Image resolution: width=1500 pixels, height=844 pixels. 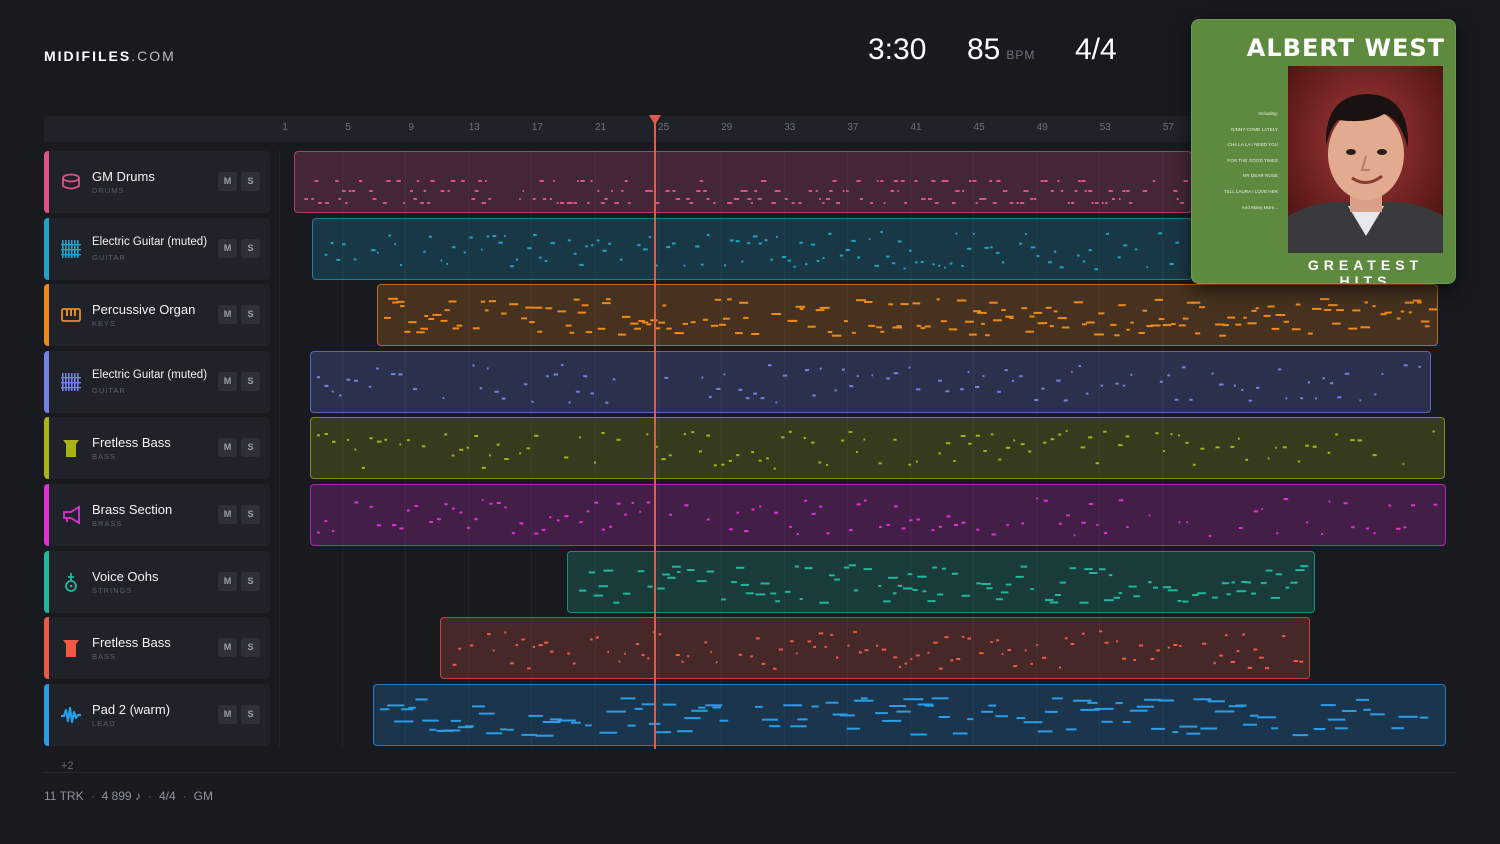 I want to click on track-category: DRUMS, so click(x=108, y=190).